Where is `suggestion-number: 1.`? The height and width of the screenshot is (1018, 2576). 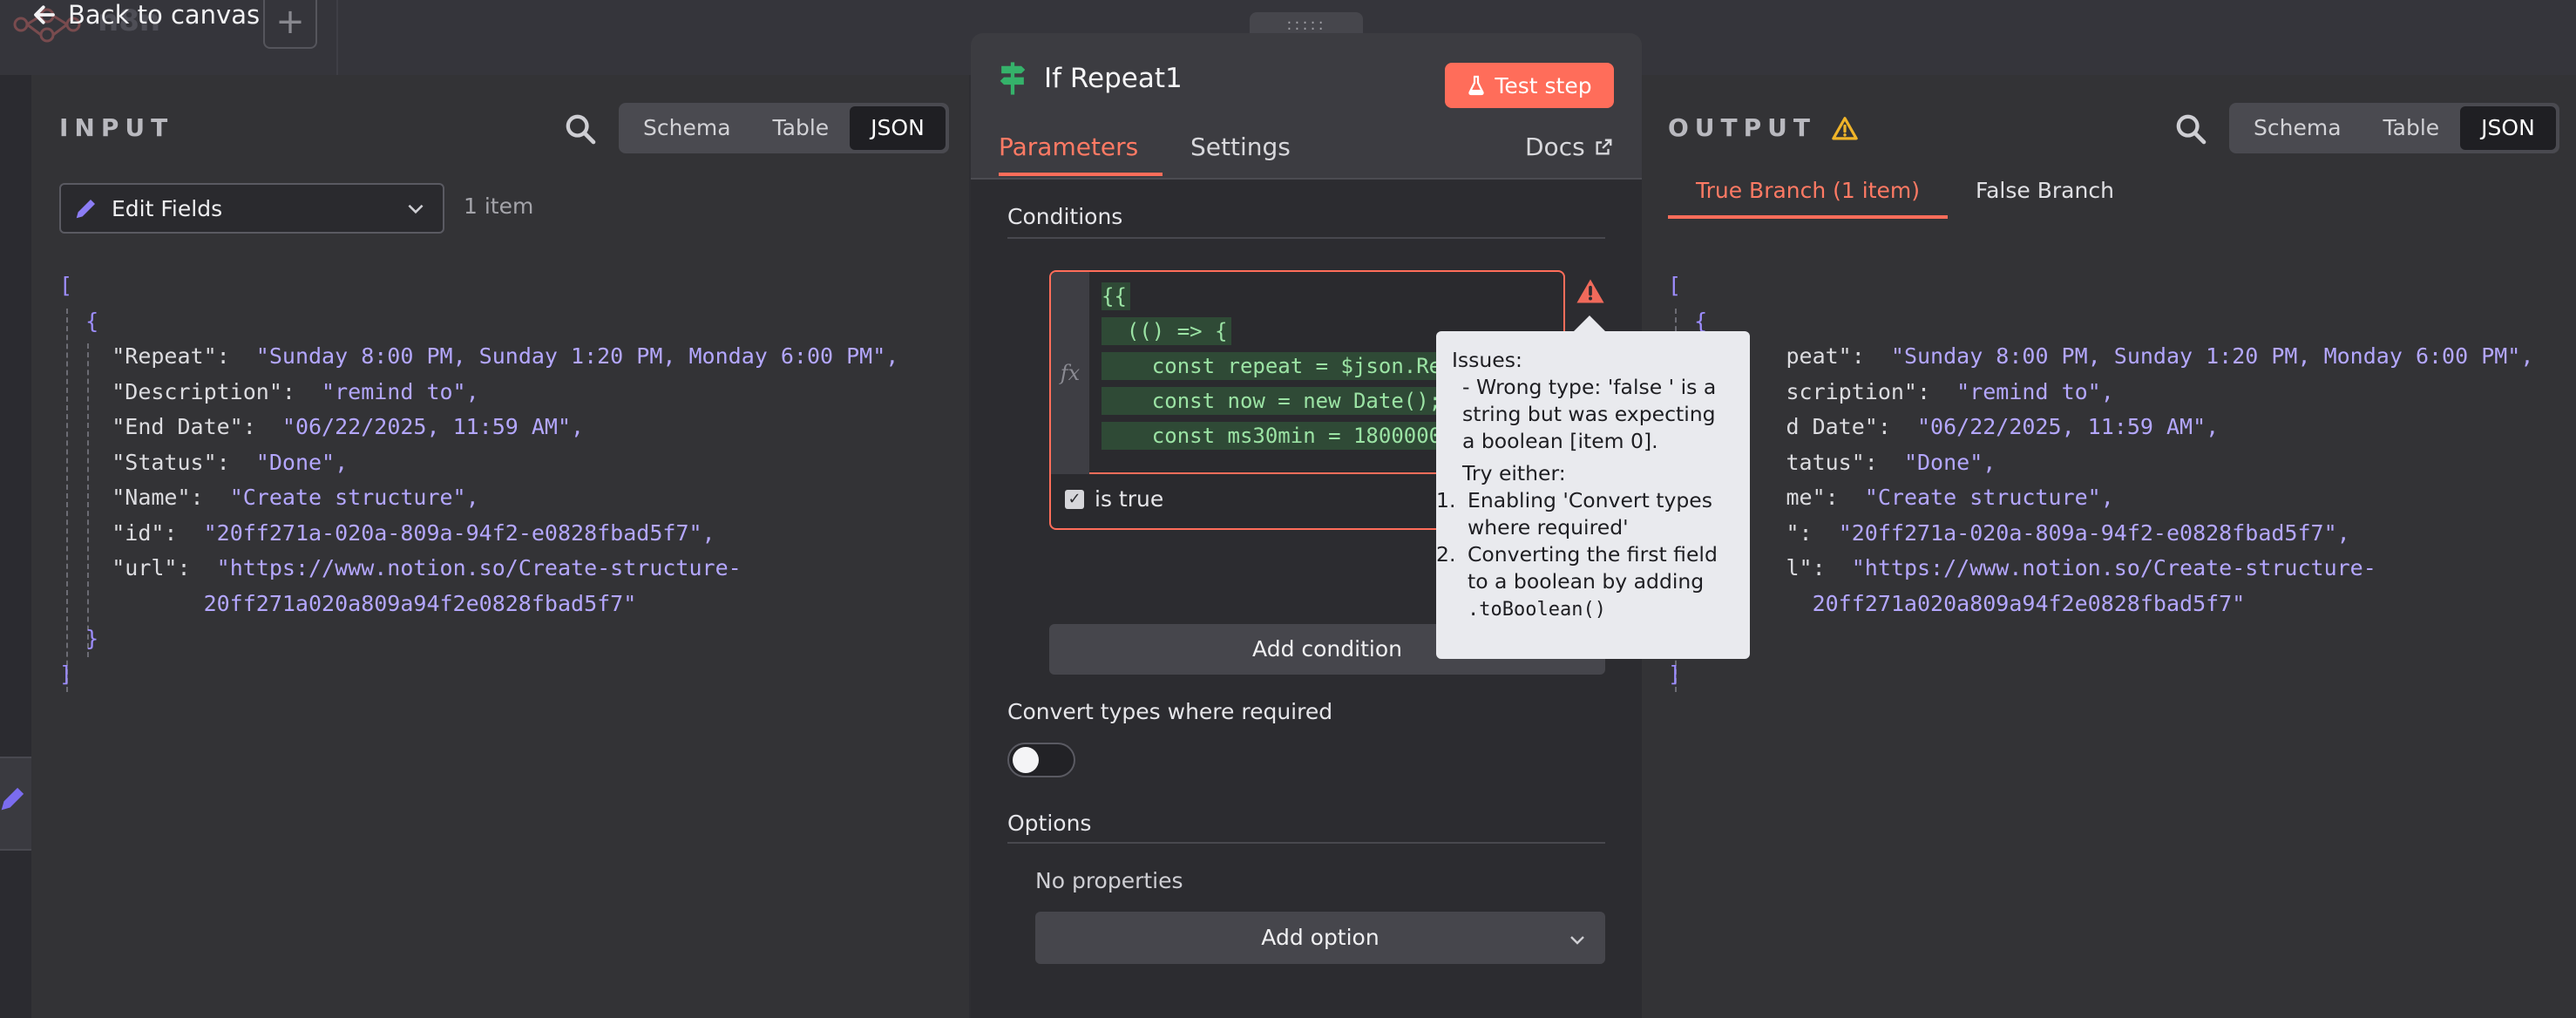
suggestion-number: 1. is located at coordinates (1446, 500).